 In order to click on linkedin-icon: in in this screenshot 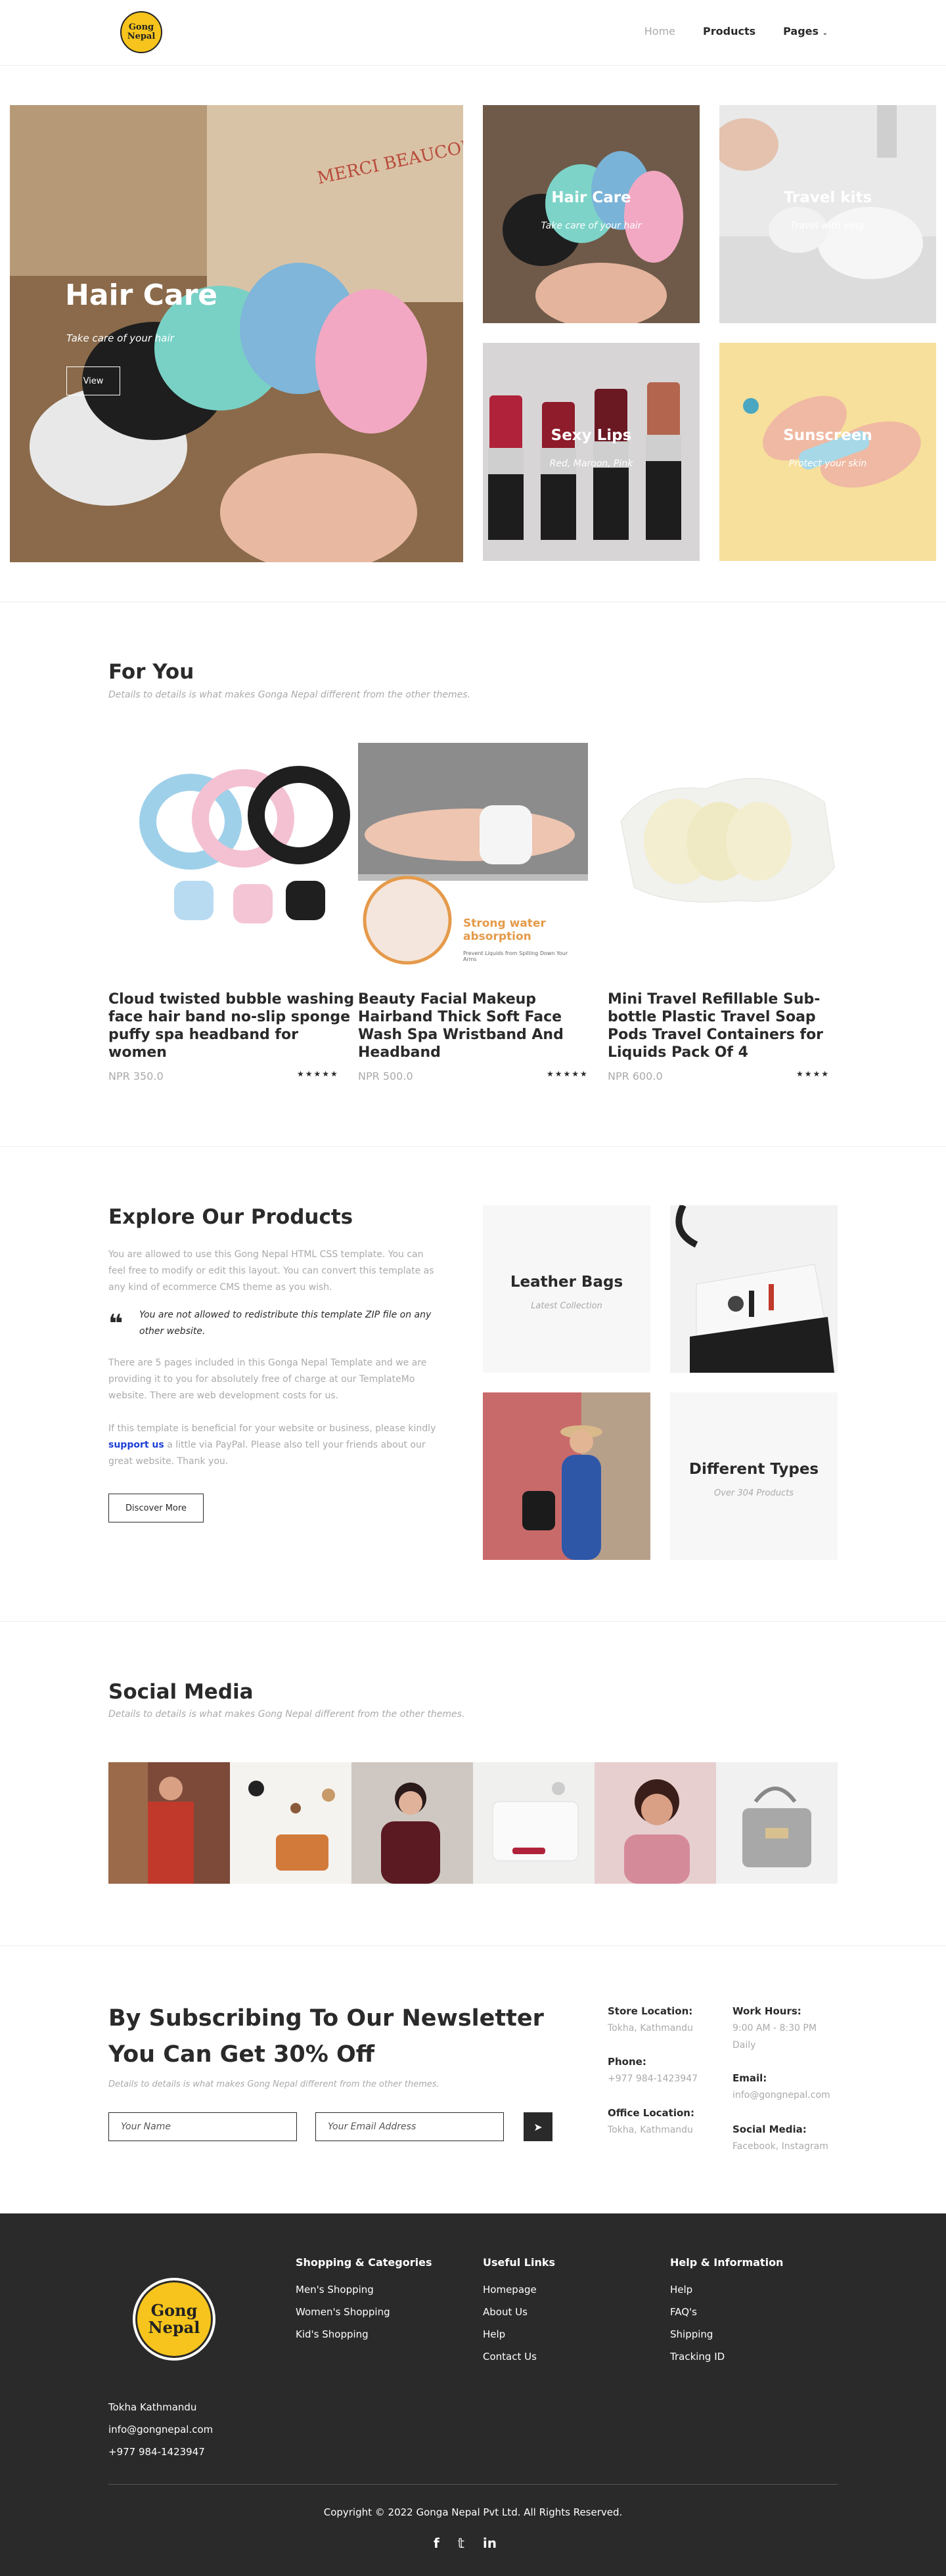, I will do `click(490, 2543)`.